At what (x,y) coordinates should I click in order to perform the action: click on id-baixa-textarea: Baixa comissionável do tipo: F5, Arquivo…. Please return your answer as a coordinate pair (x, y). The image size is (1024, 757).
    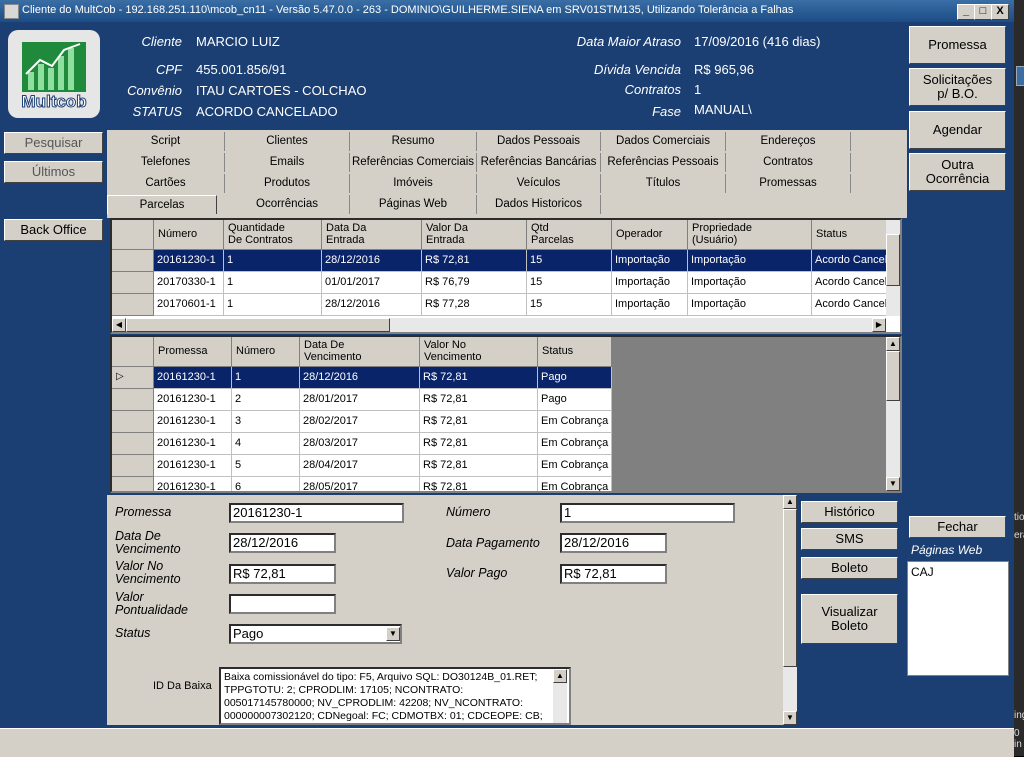
    Looking at the image, I should click on (395, 696).